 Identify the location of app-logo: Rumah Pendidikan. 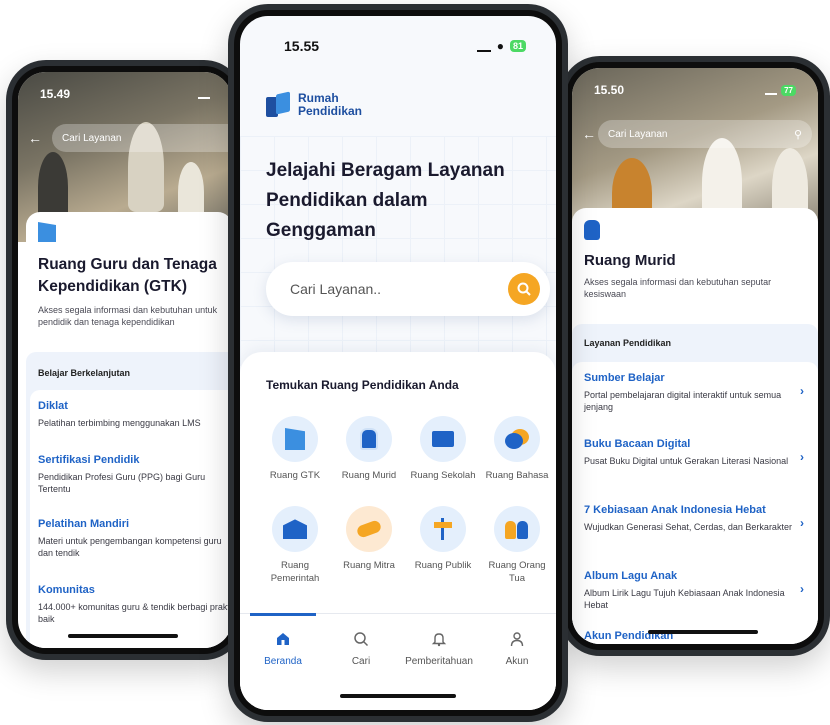
(314, 104).